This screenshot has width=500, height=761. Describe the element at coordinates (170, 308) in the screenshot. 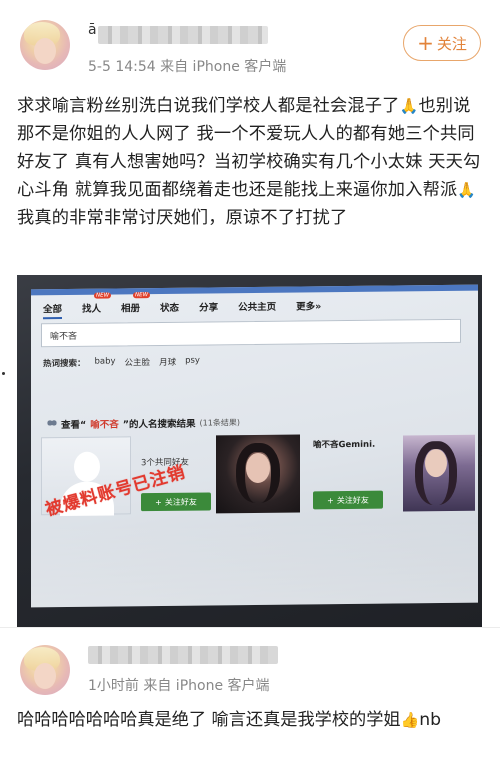

I see `tab-status: 状态` at that location.